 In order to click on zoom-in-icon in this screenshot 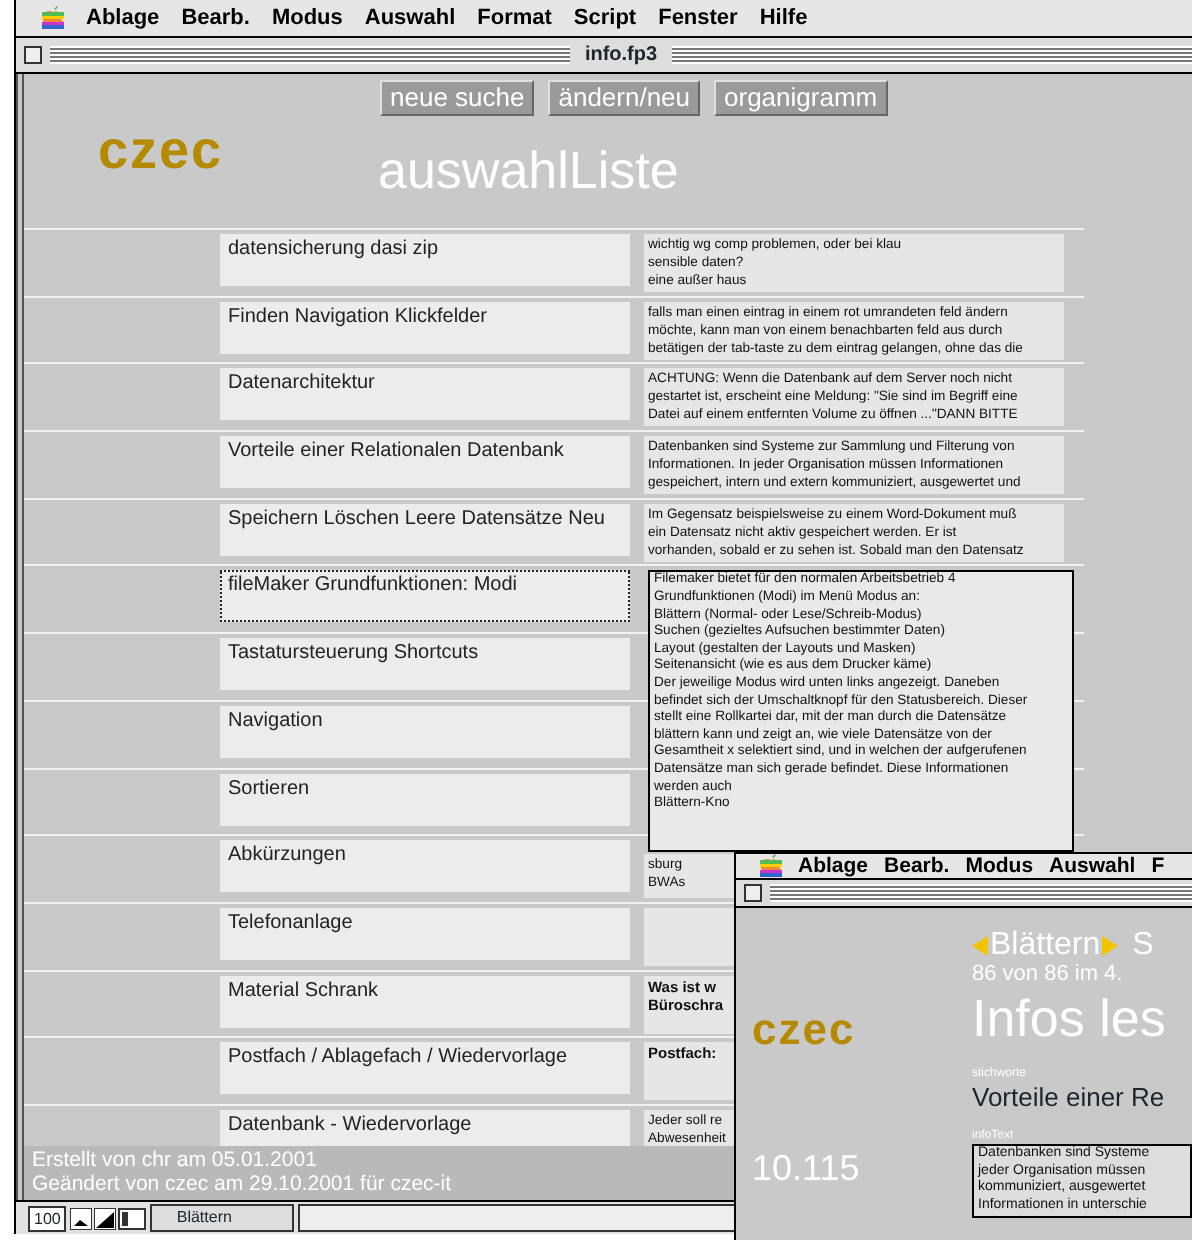, I will do `click(105, 1218)`.